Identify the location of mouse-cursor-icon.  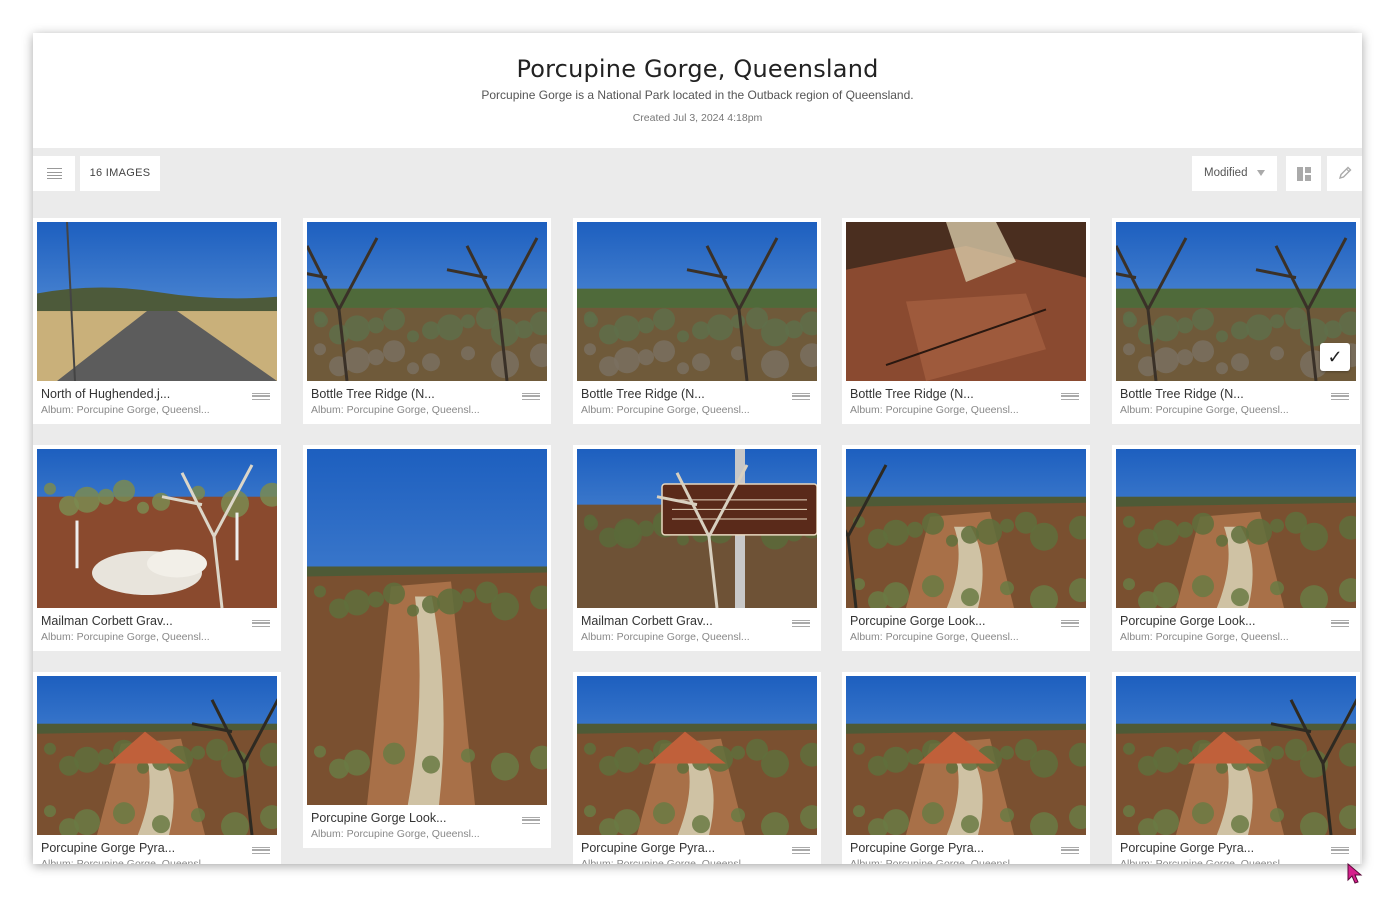
(1355, 873).